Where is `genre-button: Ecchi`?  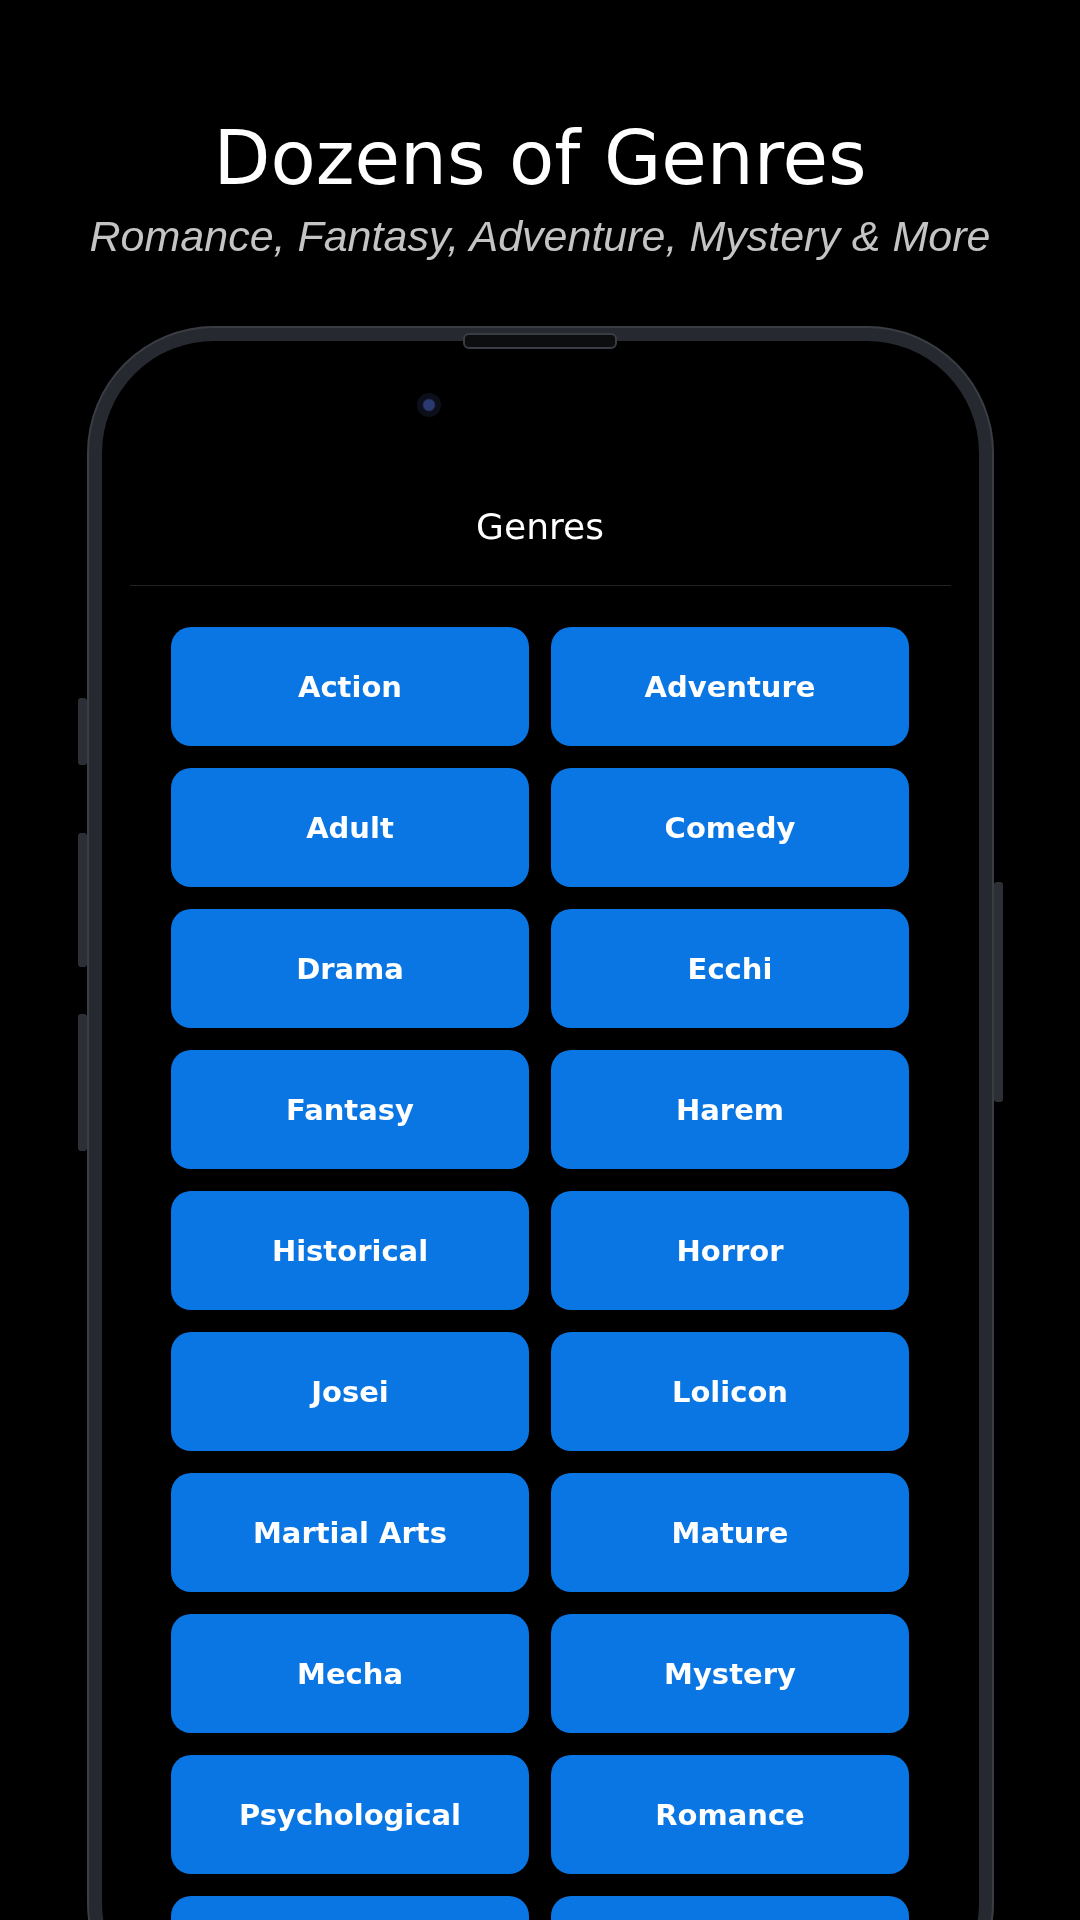
genre-button: Ecchi is located at coordinates (730, 968).